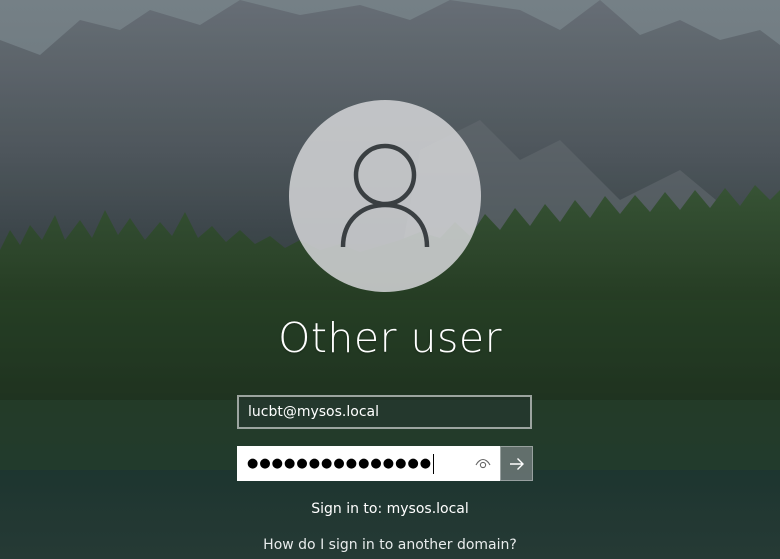  I want to click on submit-button, so click(516, 463).